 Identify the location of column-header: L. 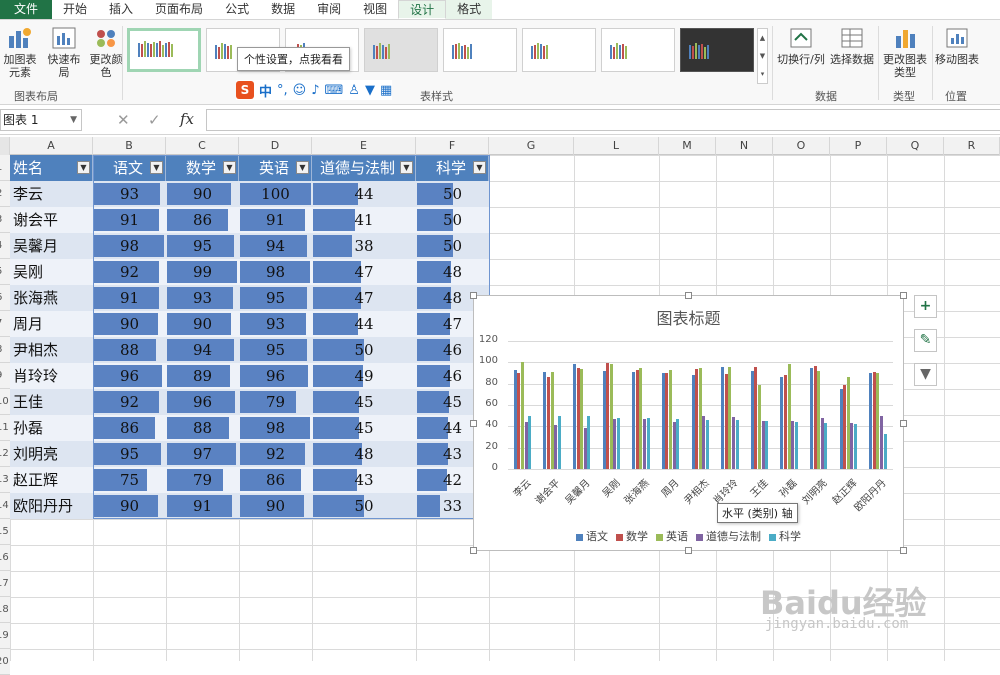
(616, 146).